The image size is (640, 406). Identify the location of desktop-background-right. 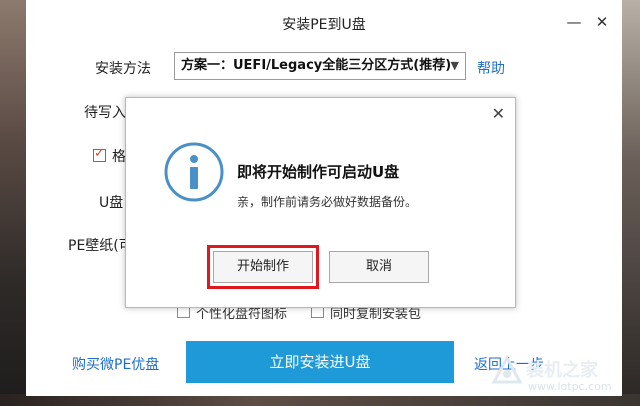
(631, 203).